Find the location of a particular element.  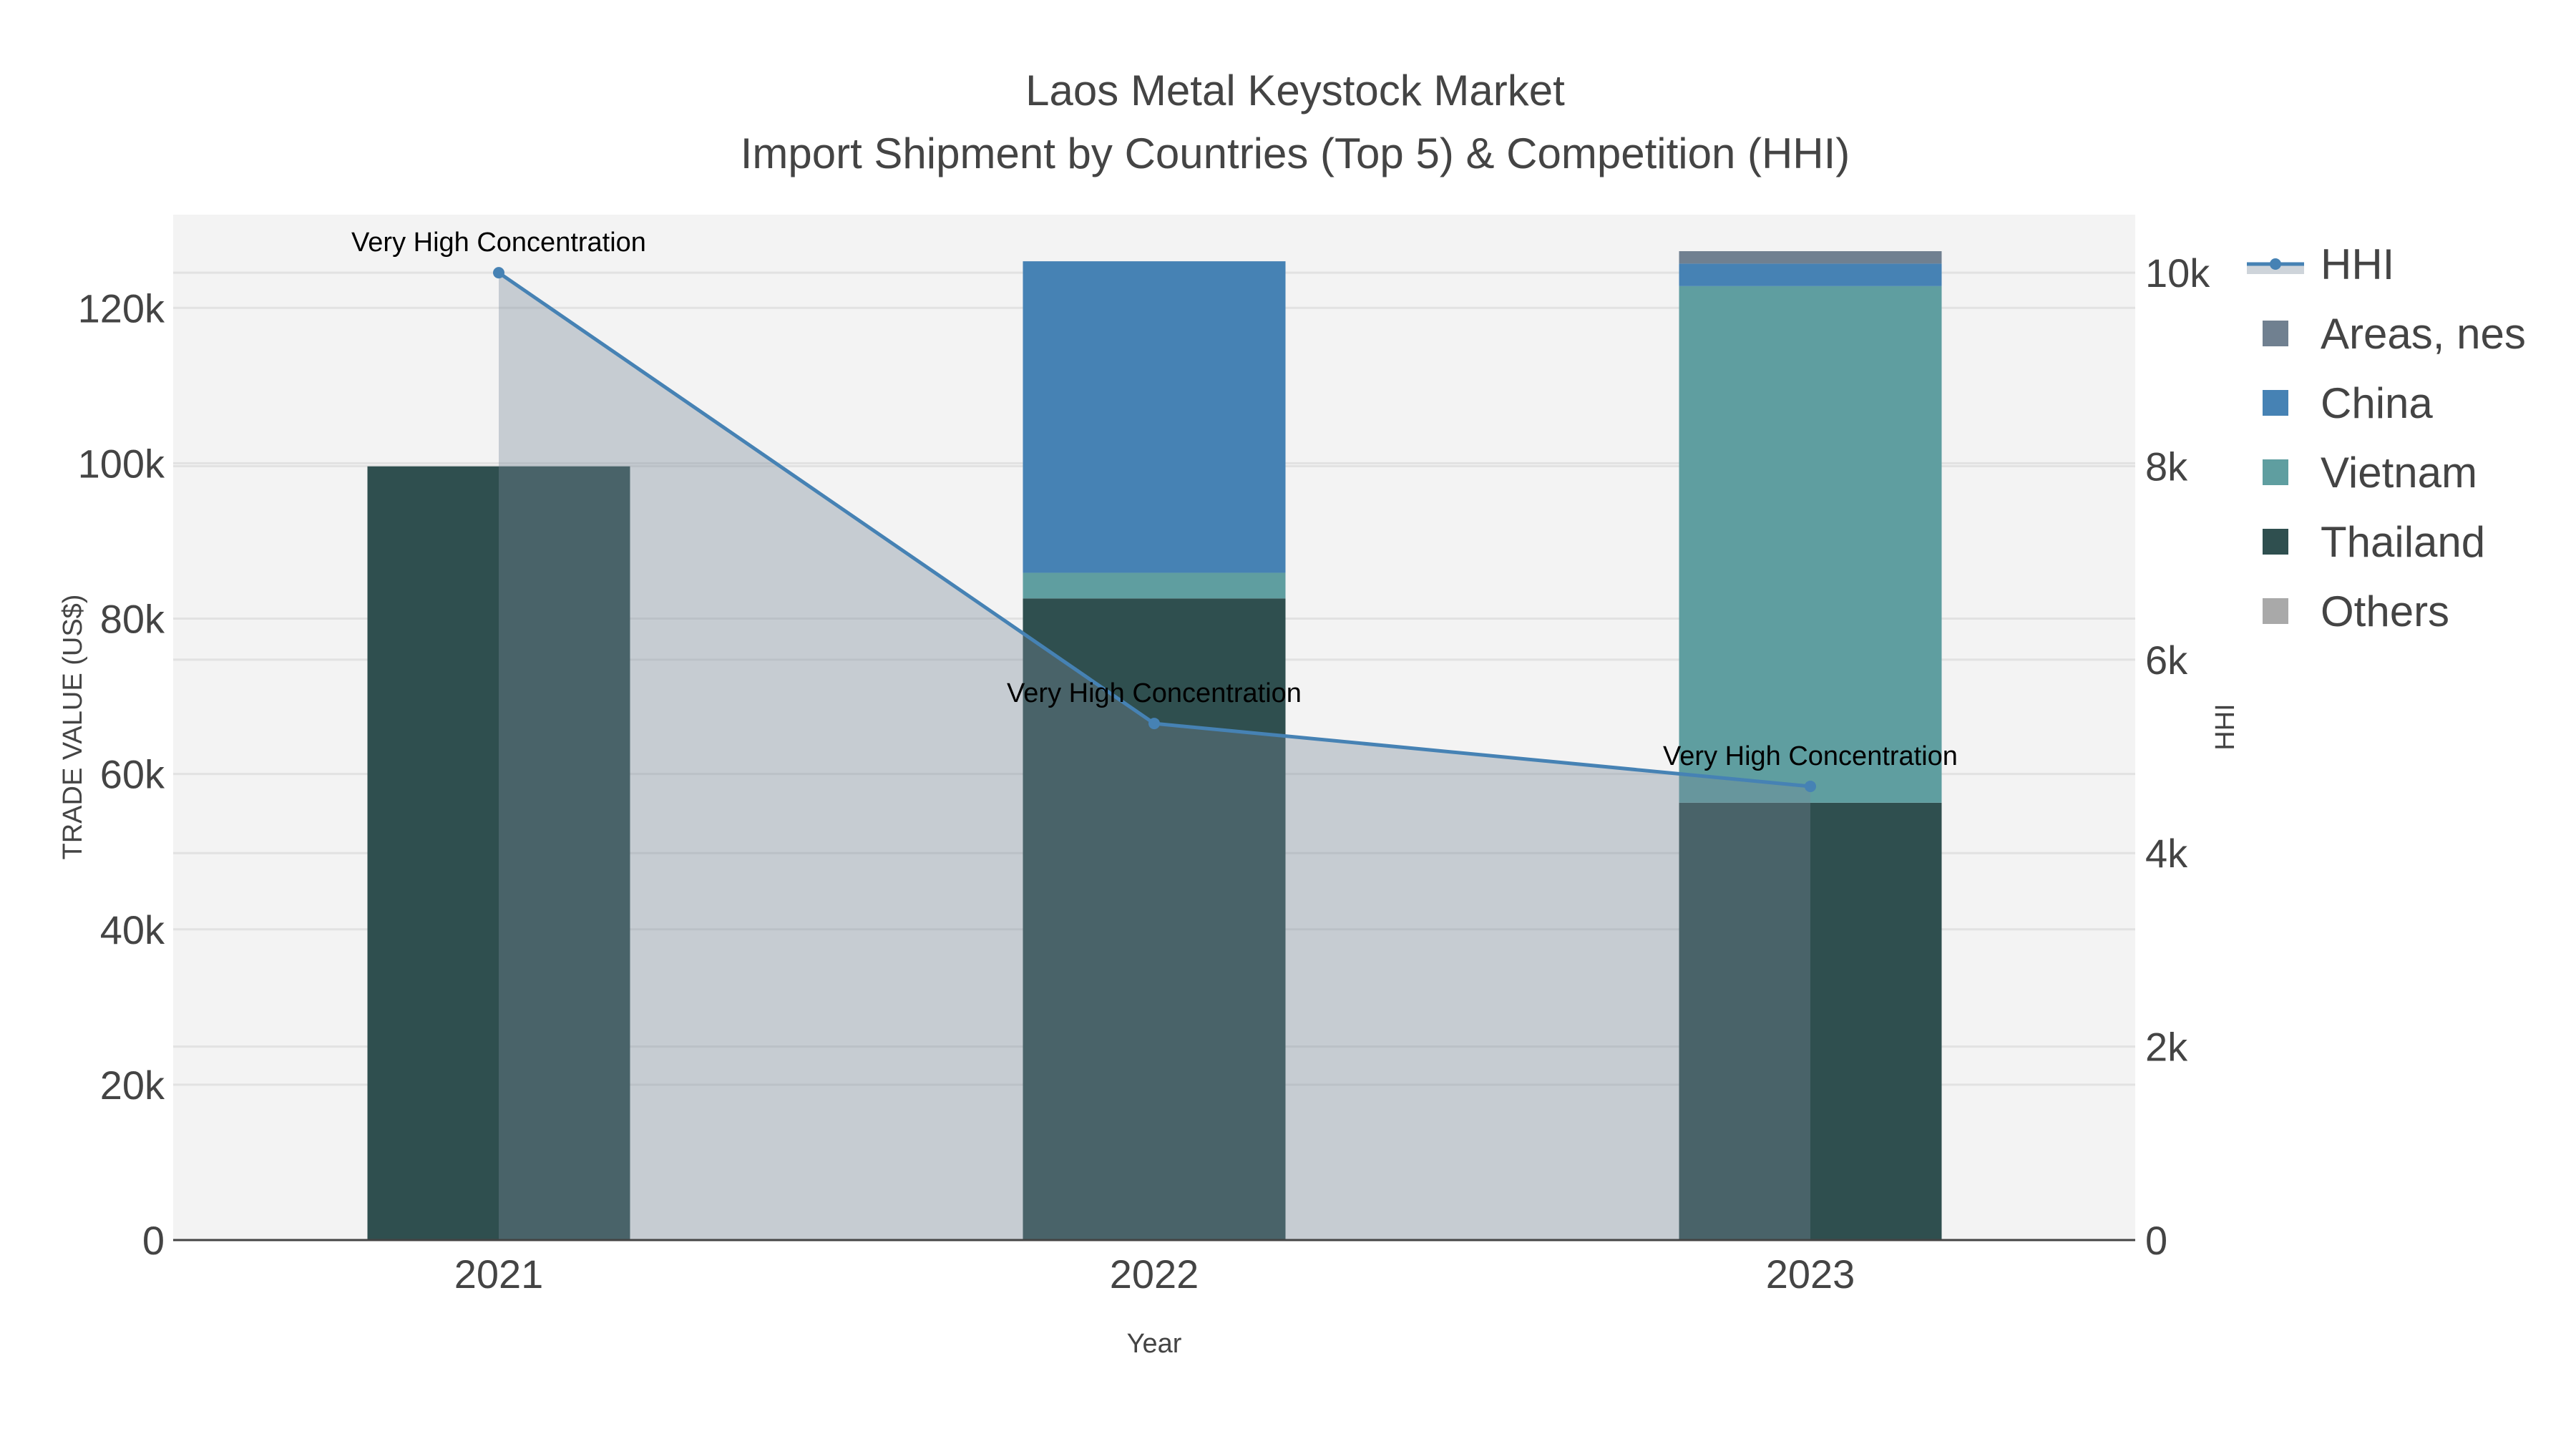

bar-china-2022 is located at coordinates (1154, 417).